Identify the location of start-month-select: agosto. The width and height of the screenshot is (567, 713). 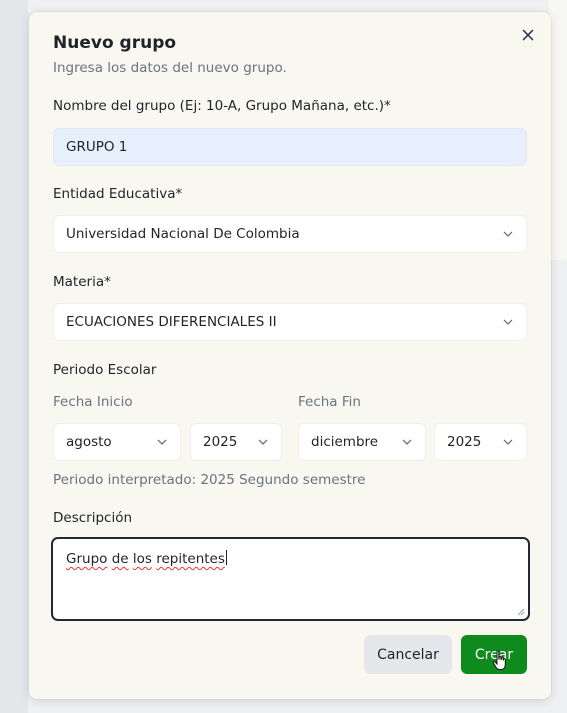
(117, 442).